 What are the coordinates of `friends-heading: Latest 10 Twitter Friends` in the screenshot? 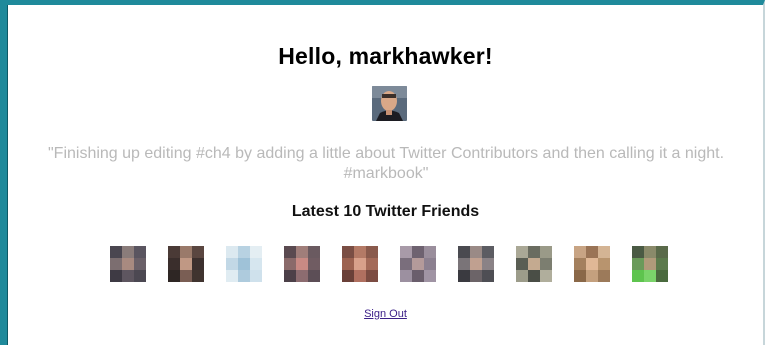 It's located at (385, 211).